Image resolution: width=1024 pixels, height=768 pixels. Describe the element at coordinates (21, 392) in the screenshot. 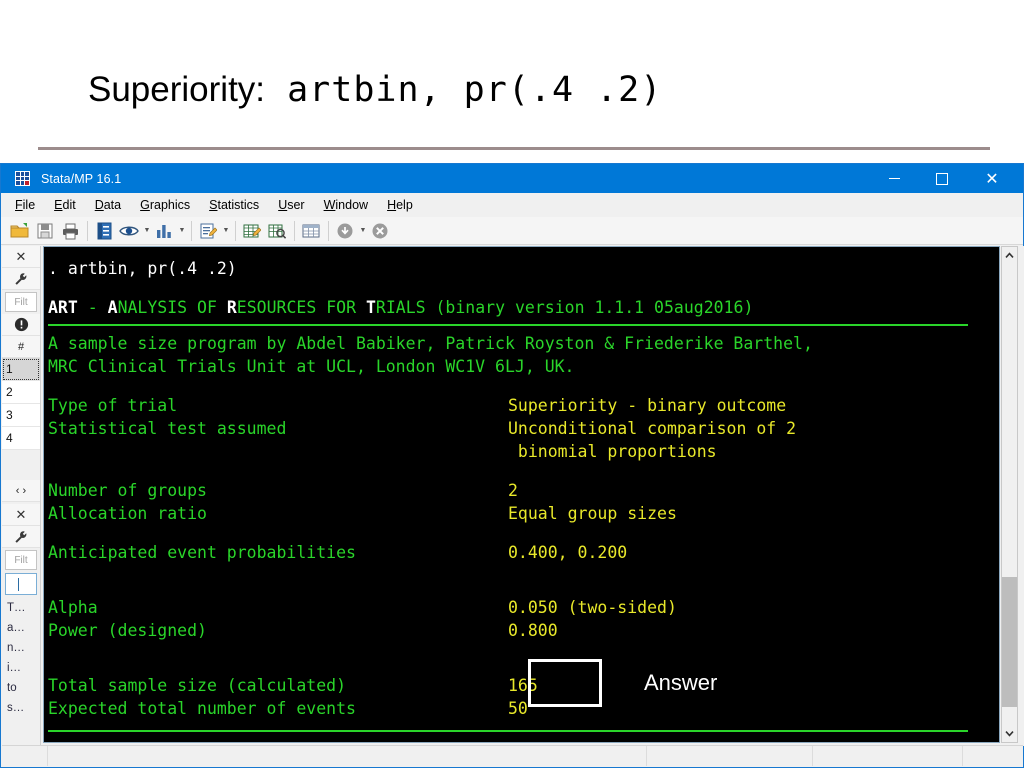

I see `history-row-2: 2` at that location.